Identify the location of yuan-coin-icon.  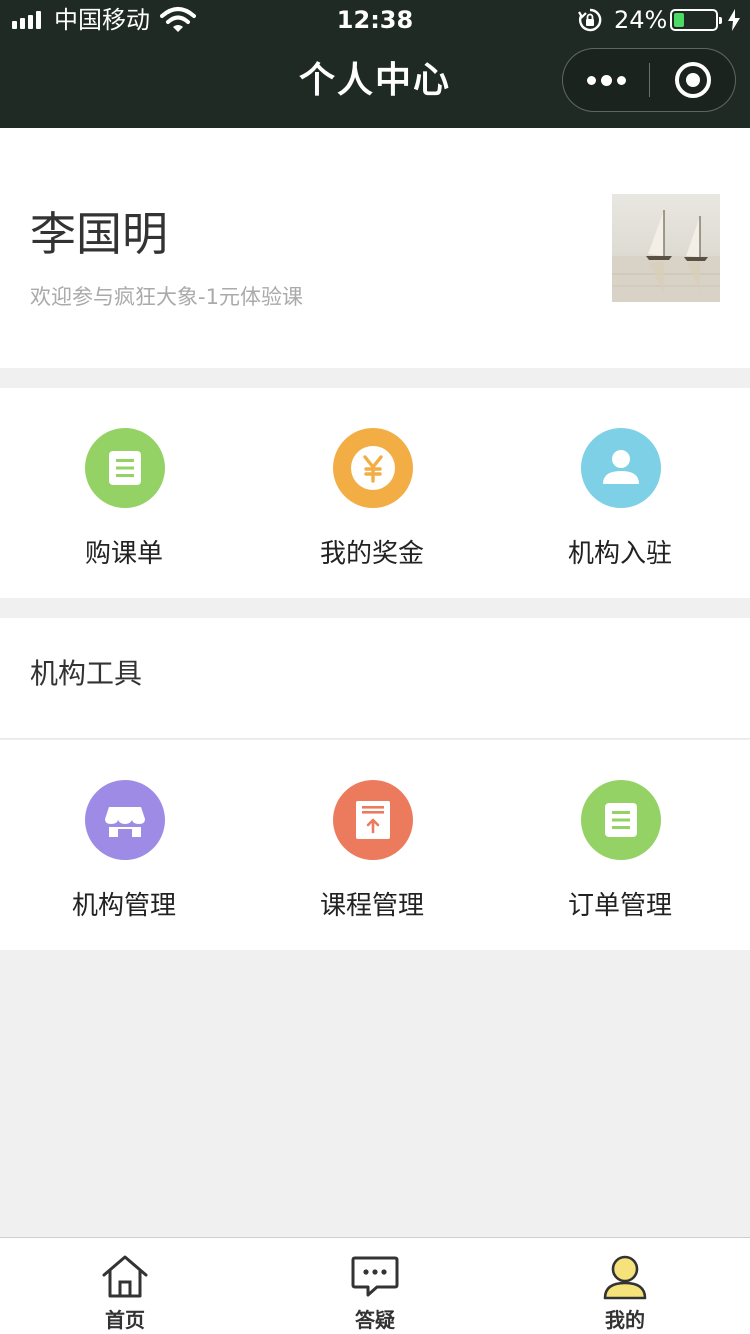
(373, 468).